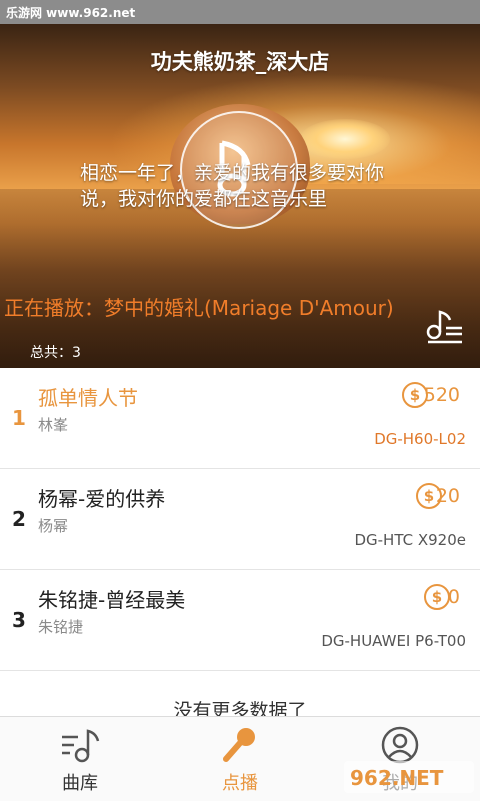 This screenshot has height=801, width=480. What do you see at coordinates (19, 519) in the screenshot?
I see `song-index: 2` at bounding box center [19, 519].